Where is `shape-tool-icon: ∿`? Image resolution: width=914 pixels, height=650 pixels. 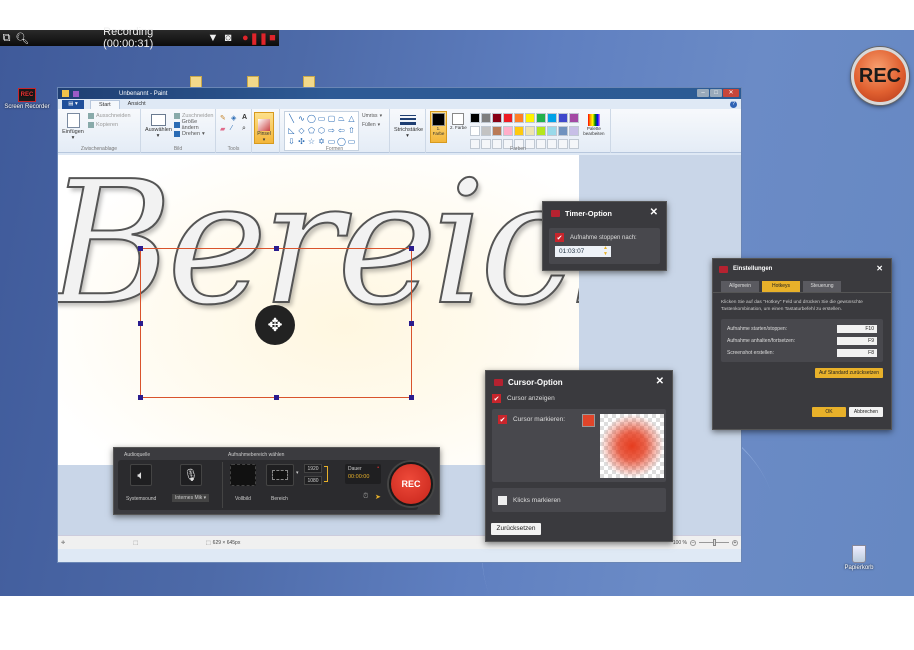
shape-tool-icon: ∿ is located at coordinates (301, 119).